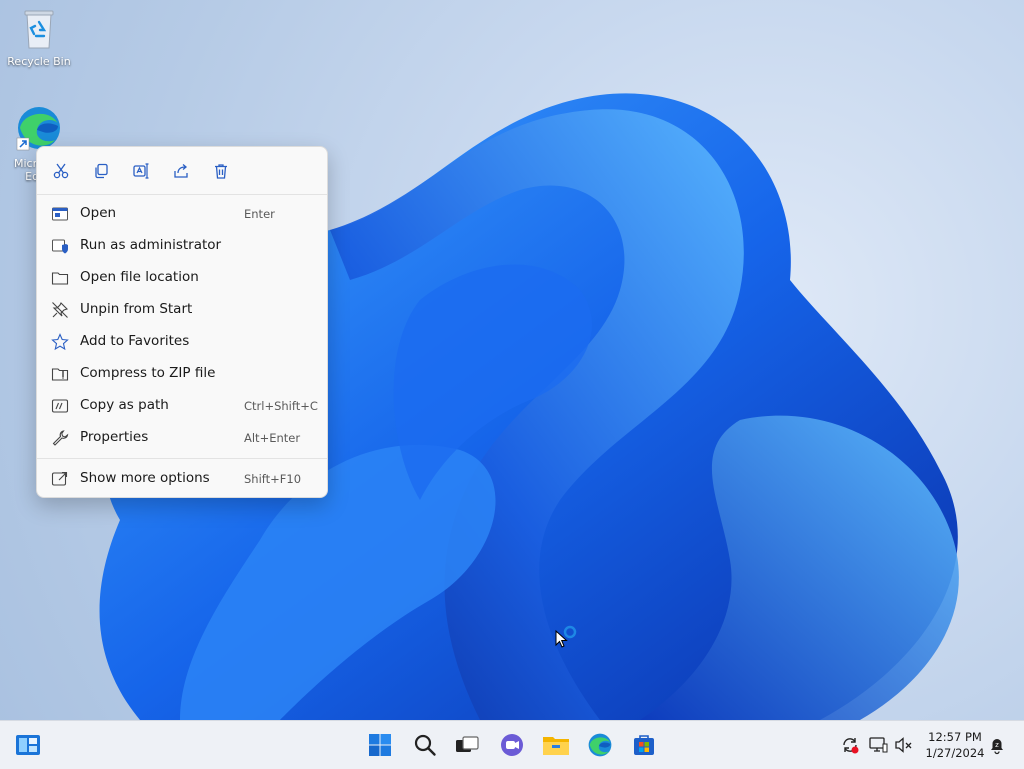  I want to click on desktop-icon-label: Recycle Bin, so click(39, 61).